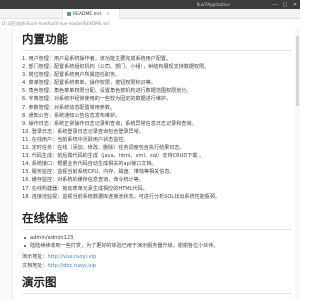 The image size is (320, 300). Describe the element at coordinates (35, 257) in the screenshot. I see `demo-label: 演示地址：` at that location.